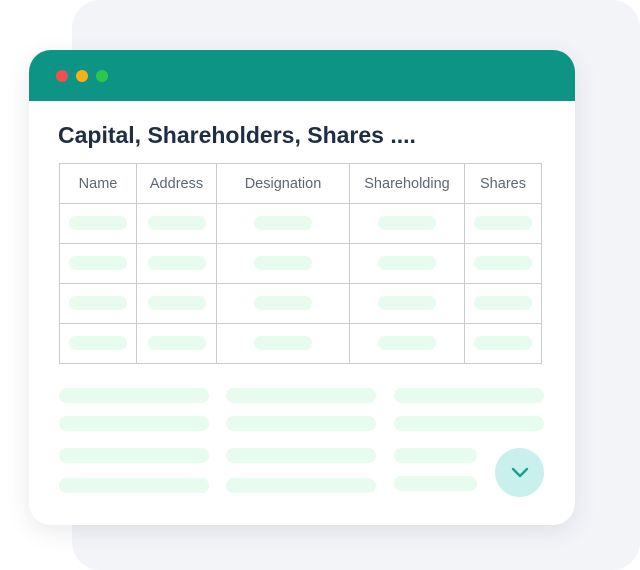  I want to click on chevron-down-icon, so click(519, 472).